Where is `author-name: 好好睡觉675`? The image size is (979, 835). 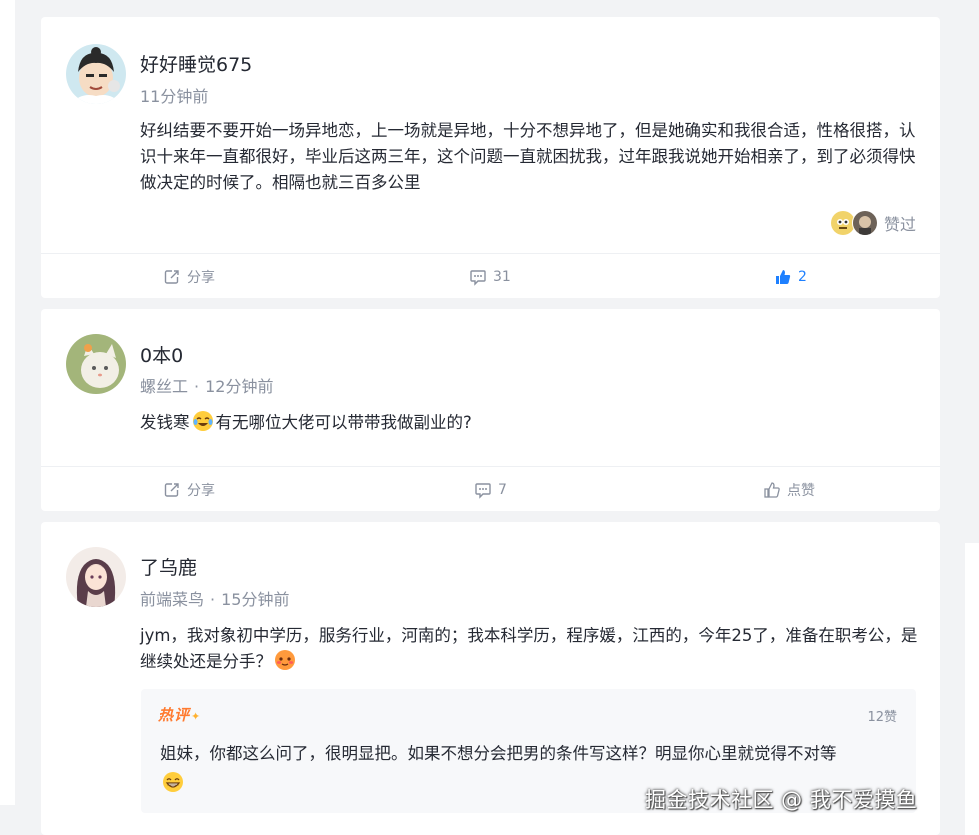 author-name: 好好睡觉675 is located at coordinates (196, 63).